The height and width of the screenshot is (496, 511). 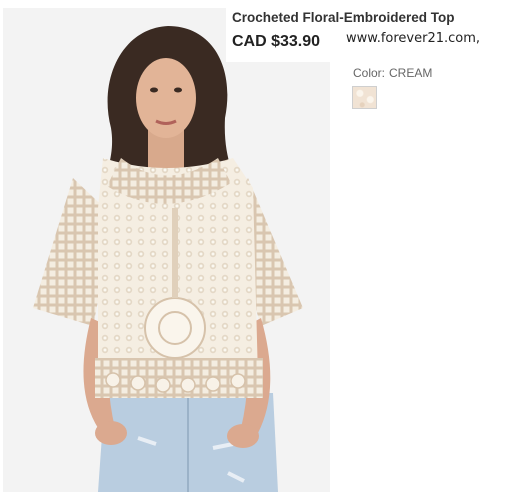 I want to click on color-value: CREAM, so click(x=411, y=73).